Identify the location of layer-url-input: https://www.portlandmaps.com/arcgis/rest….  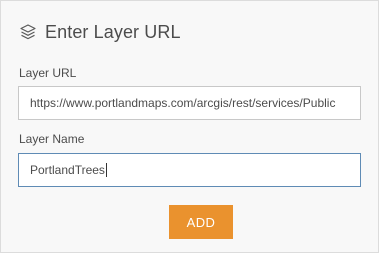
(189, 103).